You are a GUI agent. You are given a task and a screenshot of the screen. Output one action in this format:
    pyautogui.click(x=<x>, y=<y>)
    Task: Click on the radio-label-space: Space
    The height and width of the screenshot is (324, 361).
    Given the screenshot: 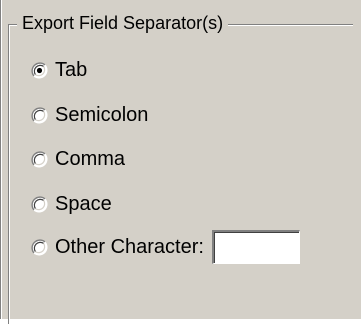 What is the action you would take?
    pyautogui.click(x=83, y=204)
    